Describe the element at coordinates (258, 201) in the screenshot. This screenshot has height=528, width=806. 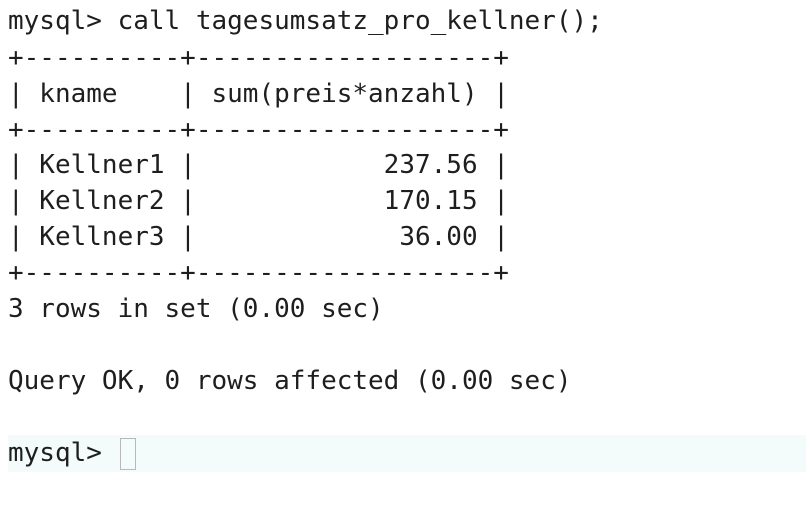
I see `table-row: | Kellner2 | 170.15 |` at that location.